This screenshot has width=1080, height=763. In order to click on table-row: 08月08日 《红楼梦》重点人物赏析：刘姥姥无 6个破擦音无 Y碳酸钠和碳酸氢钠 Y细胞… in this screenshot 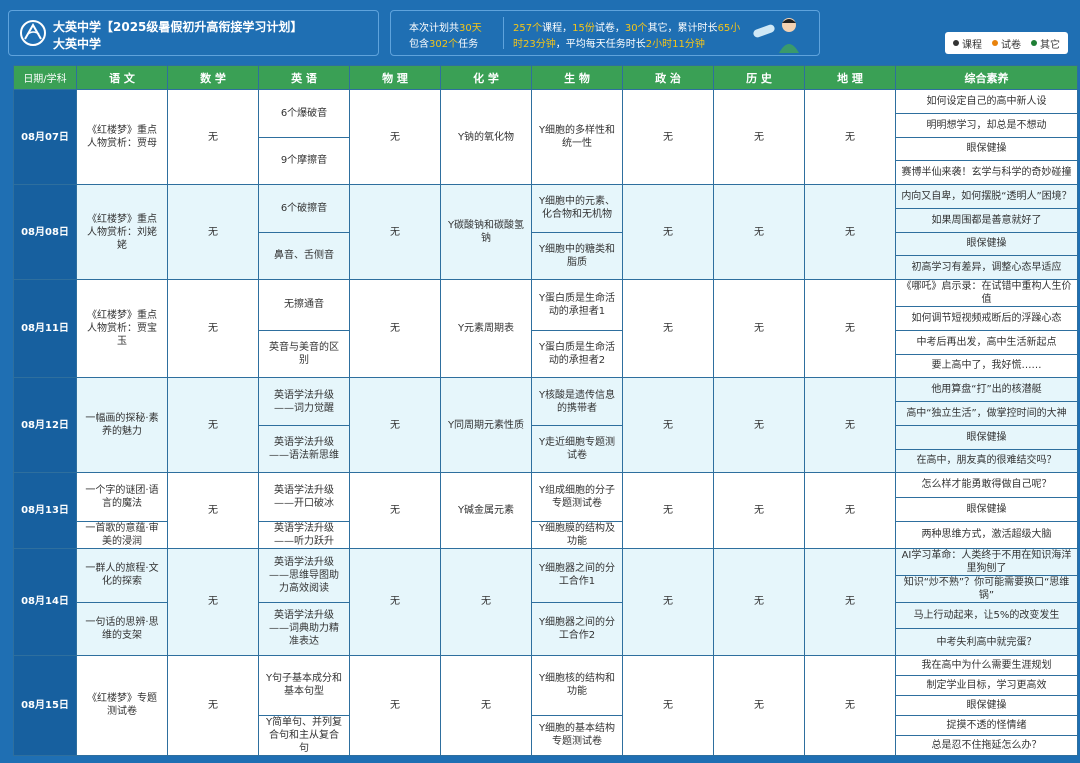, I will do `click(545, 232)`.